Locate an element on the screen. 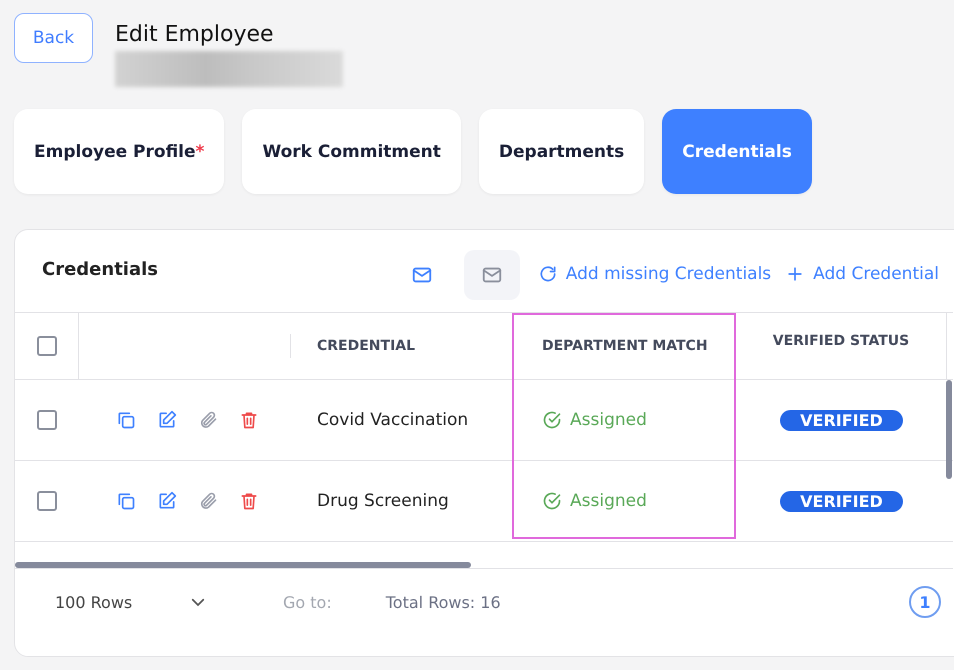  email-button is located at coordinates (492, 275).